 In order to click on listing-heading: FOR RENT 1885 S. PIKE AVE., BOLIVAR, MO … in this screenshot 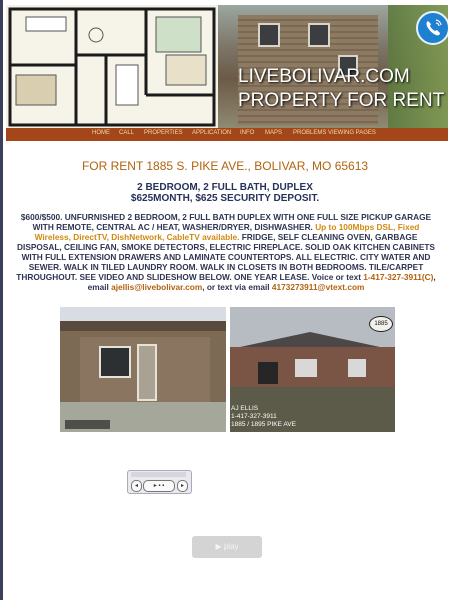, I will do `click(225, 166)`.